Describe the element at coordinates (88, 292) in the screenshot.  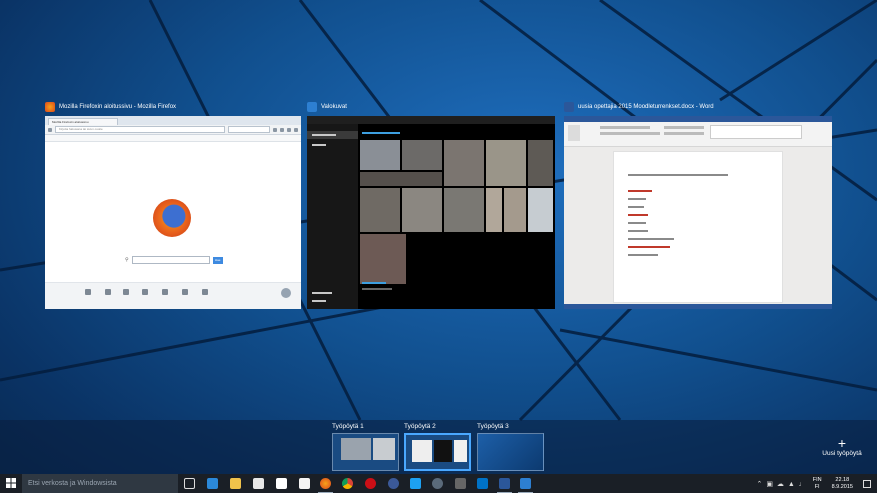
I see `downloads-icon` at that location.